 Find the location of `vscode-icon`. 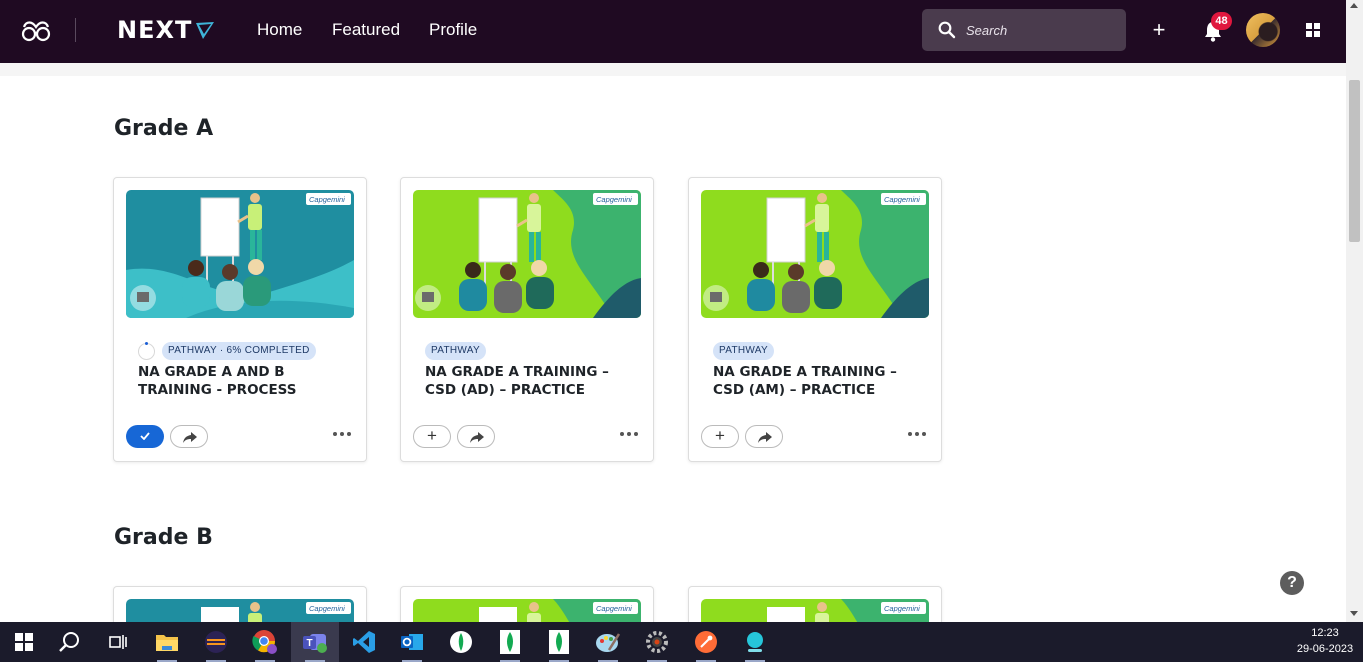

vscode-icon is located at coordinates (364, 642).